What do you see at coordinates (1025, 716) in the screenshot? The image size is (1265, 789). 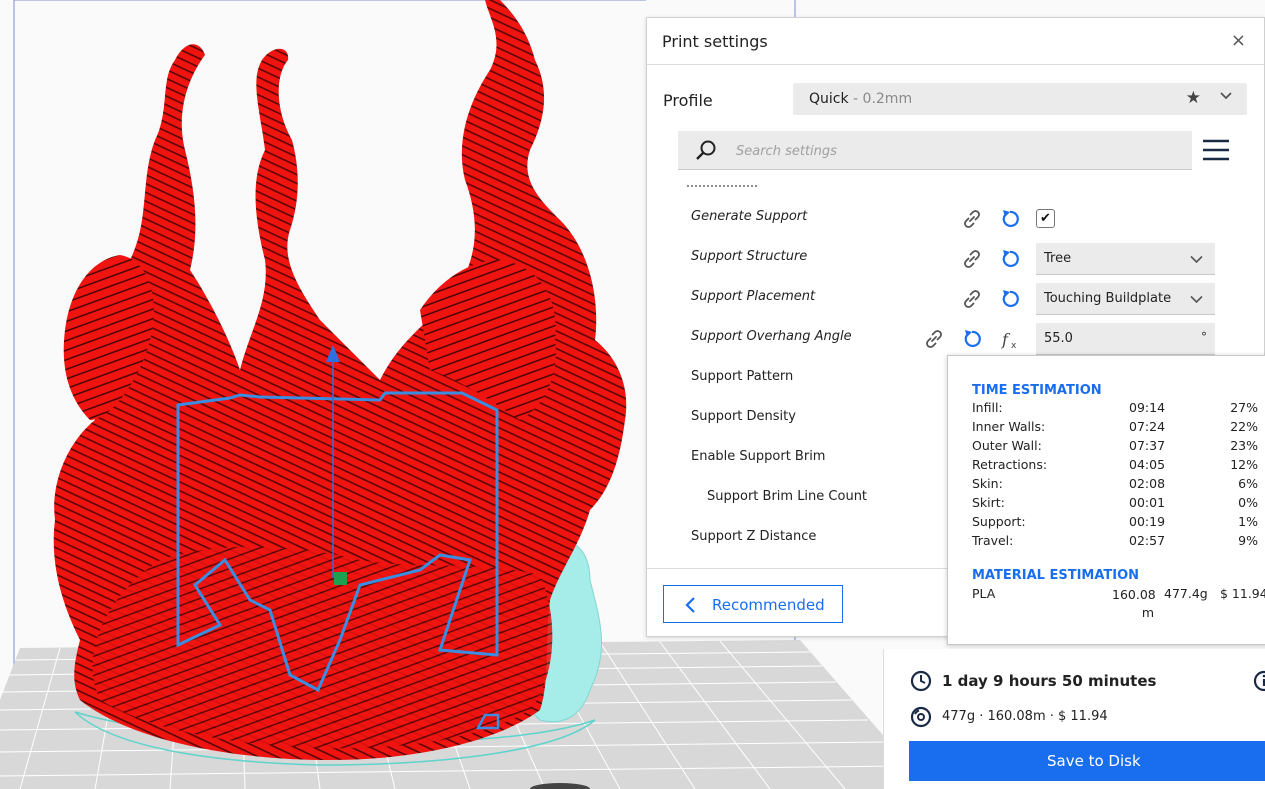 I see `material-summary: 477g · 160.08m · $ 11.94` at bounding box center [1025, 716].